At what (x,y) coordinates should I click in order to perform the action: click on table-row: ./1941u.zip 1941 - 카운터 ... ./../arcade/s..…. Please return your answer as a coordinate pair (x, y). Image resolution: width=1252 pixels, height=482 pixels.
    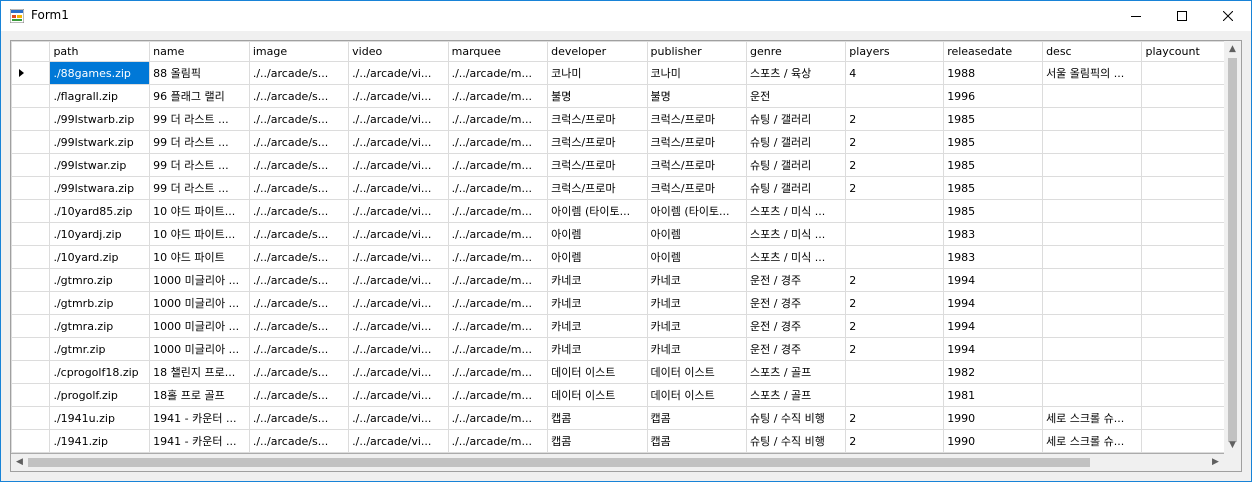
    Looking at the image, I should click on (626, 418).